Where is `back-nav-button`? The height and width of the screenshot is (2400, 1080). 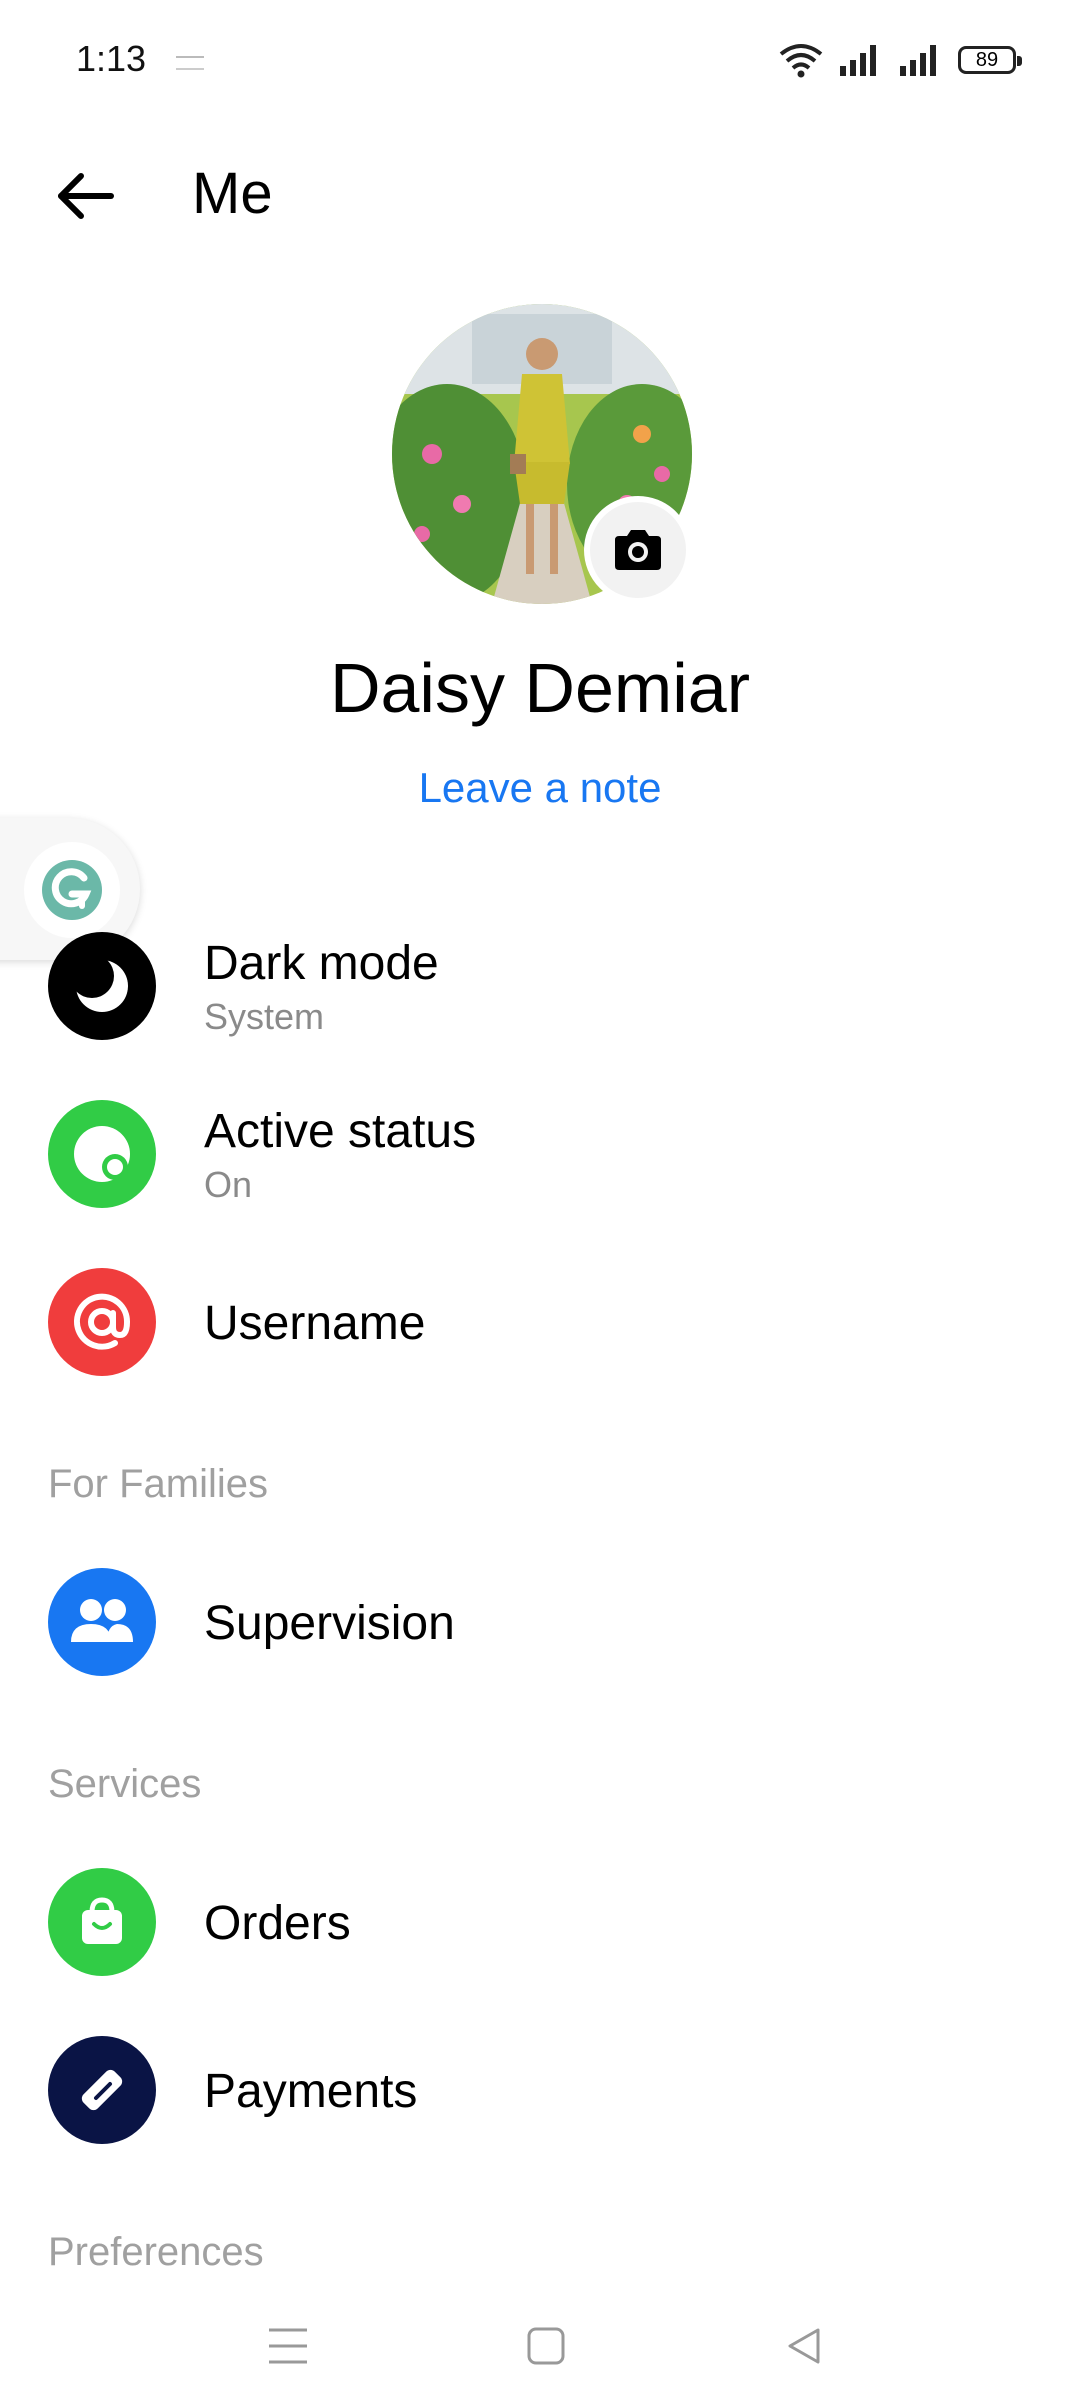
back-nav-button is located at coordinates (804, 2346).